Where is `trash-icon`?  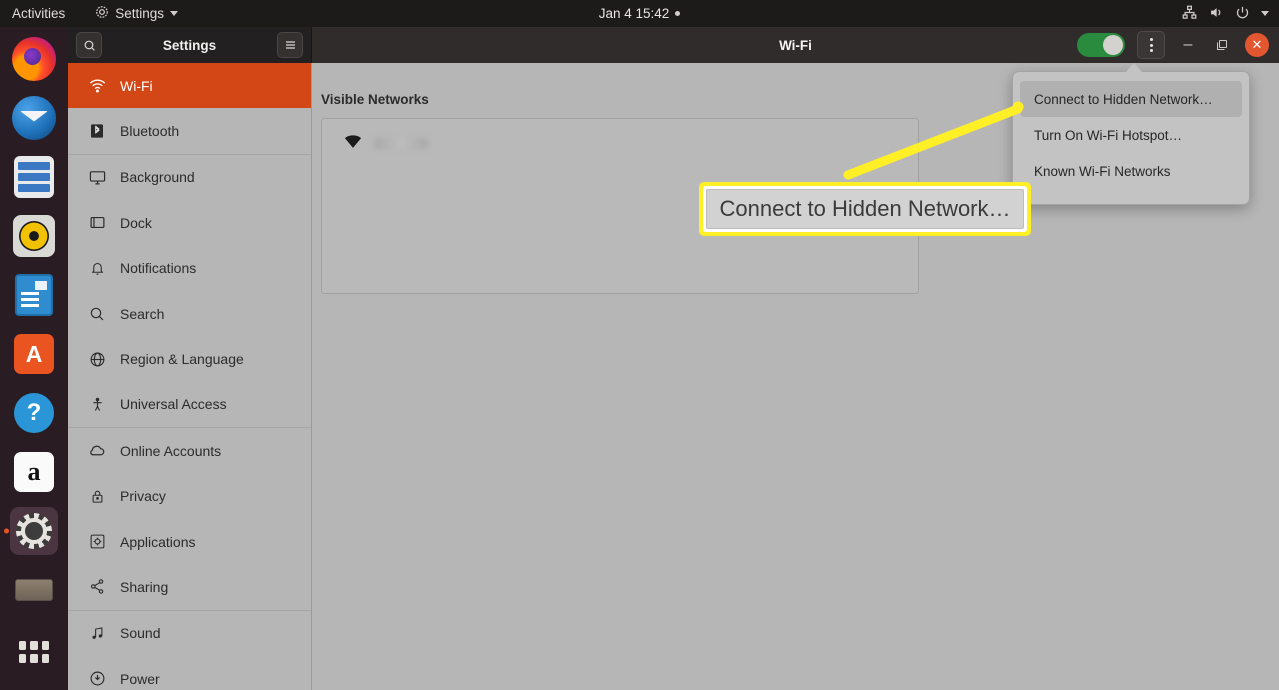
trash-icon is located at coordinates (34, 590).